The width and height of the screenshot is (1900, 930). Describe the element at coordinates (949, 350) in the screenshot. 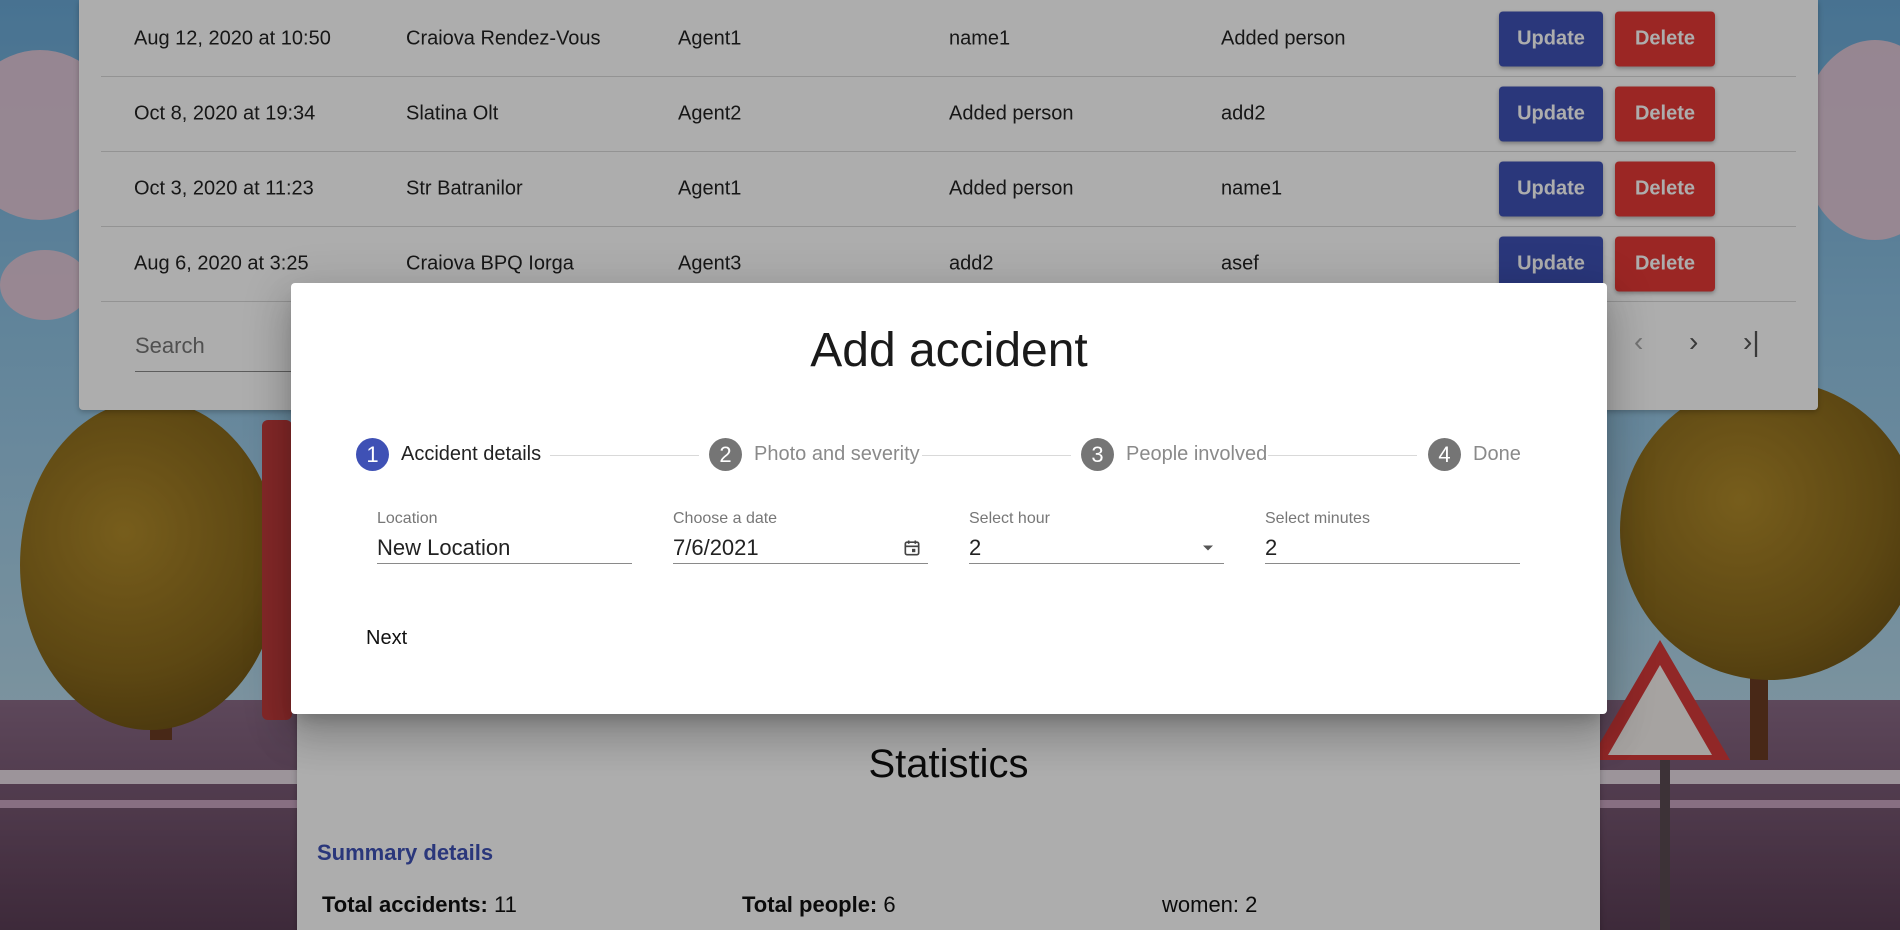

I see `dialog-title: Add accident` at that location.